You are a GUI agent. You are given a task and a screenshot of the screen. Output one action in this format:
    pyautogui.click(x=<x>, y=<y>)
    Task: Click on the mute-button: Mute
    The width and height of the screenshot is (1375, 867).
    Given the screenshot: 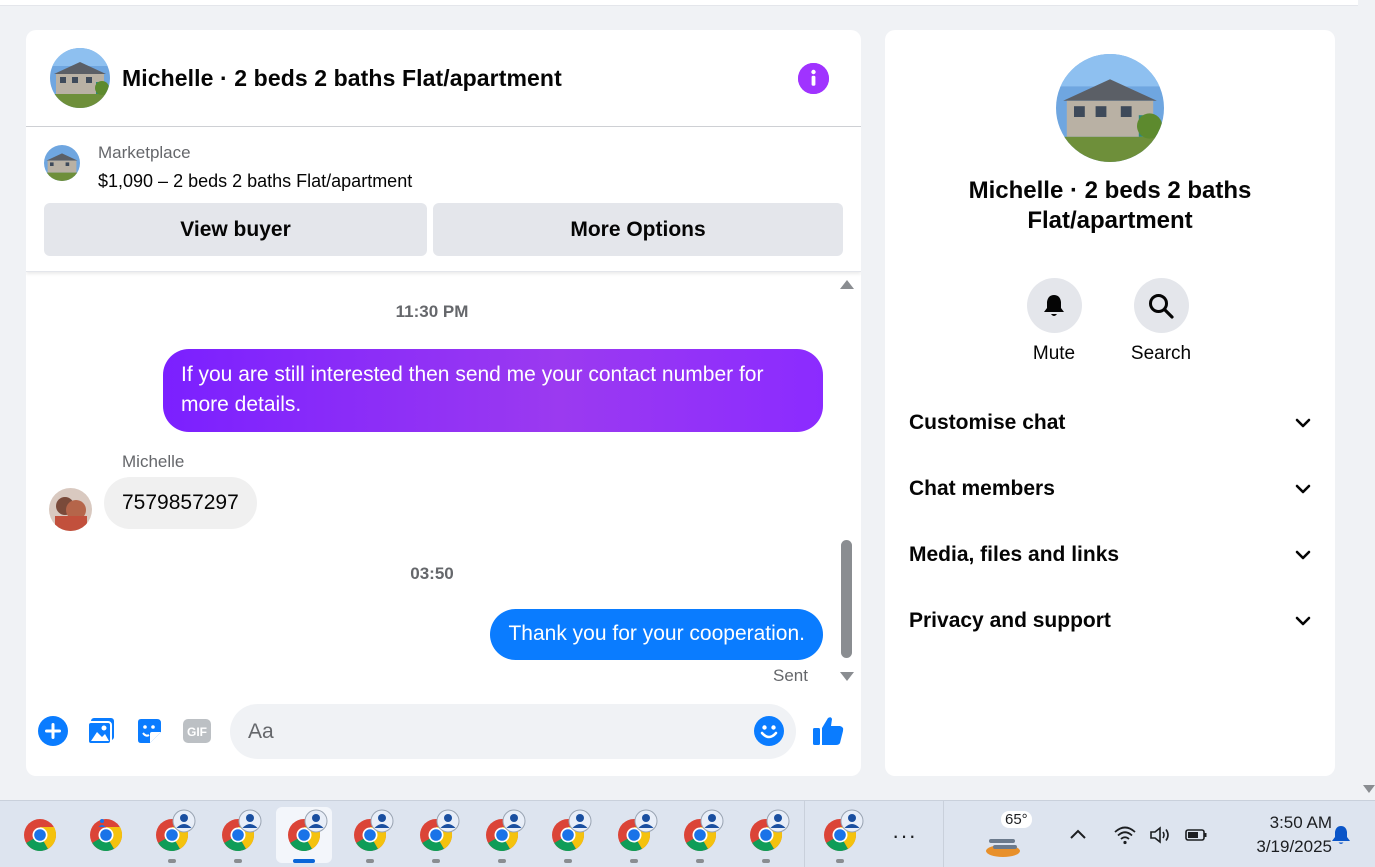 What is the action you would take?
    pyautogui.click(x=1054, y=321)
    